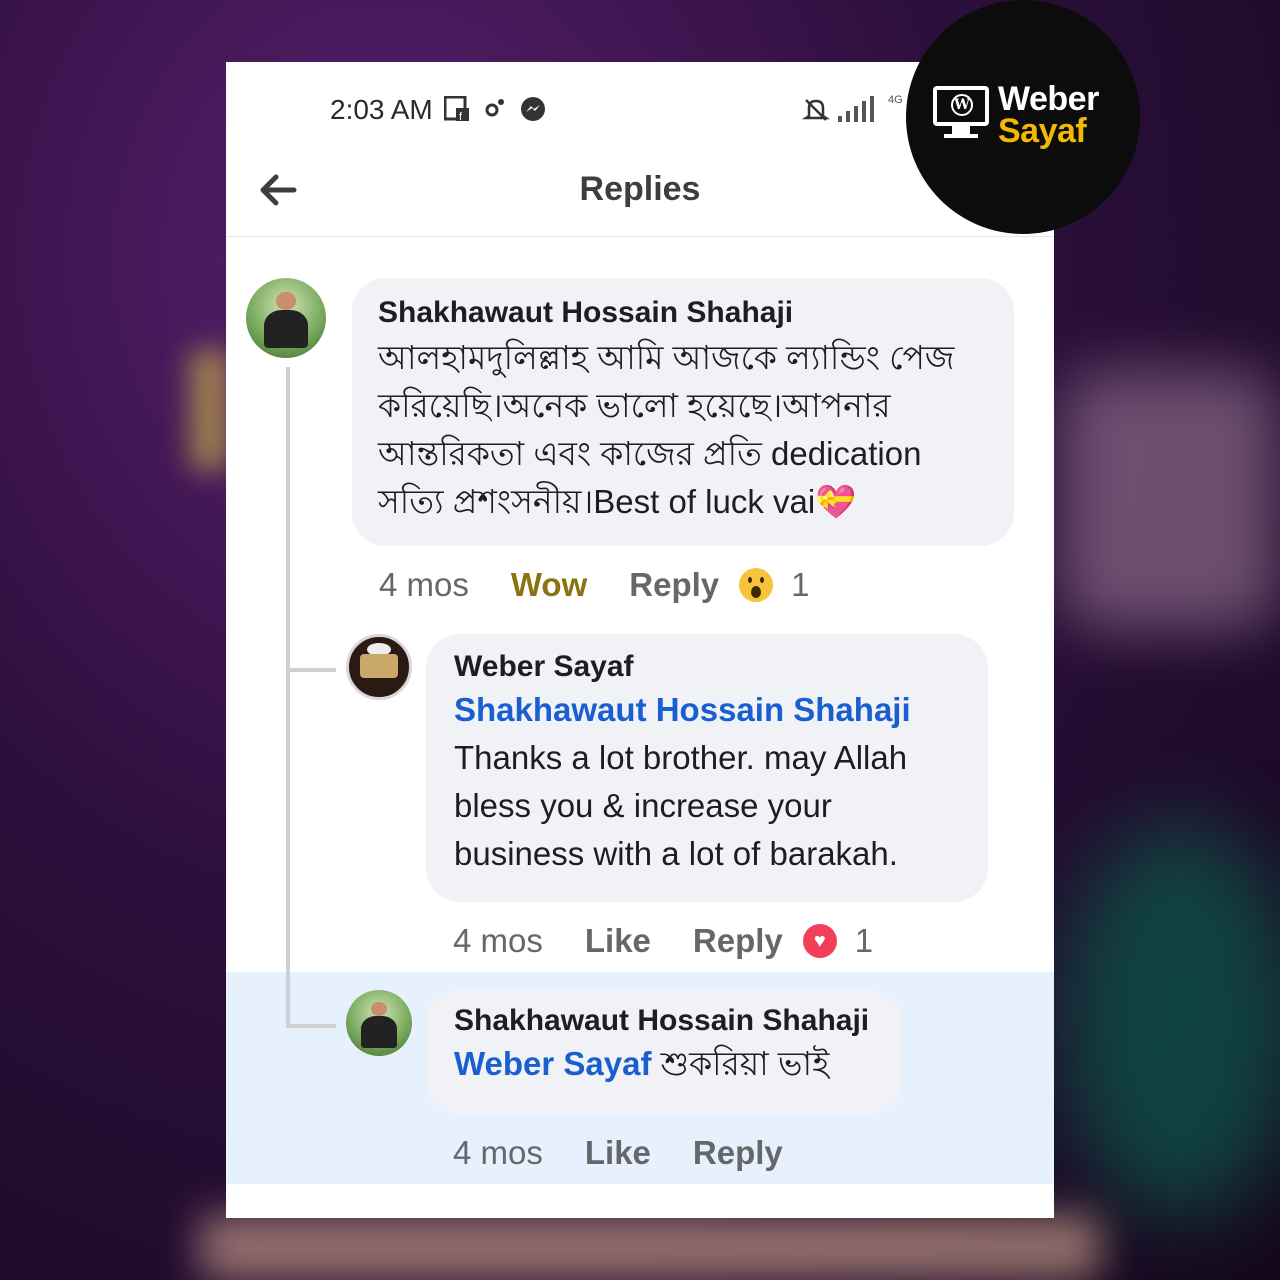 The width and height of the screenshot is (1280, 1280). What do you see at coordinates (1042, 131) in the screenshot?
I see `watermark-text-line2: Sayaf` at bounding box center [1042, 131].